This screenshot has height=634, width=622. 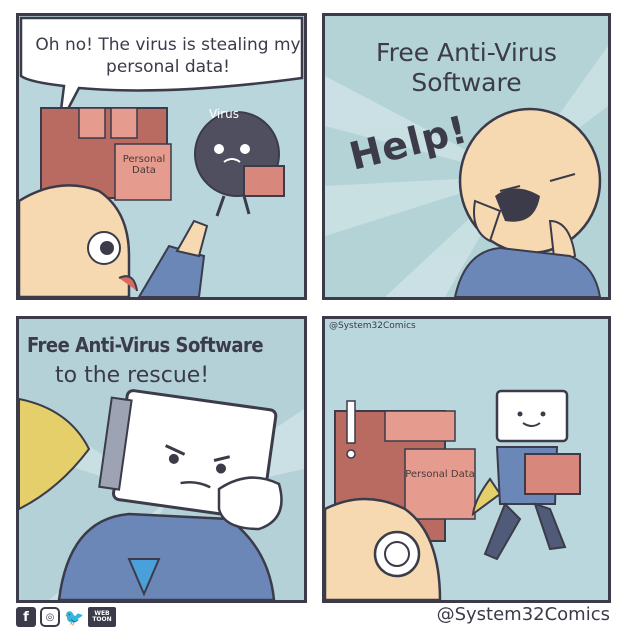 What do you see at coordinates (532, 416) in the screenshot?
I see `hero-monitor-small` at bounding box center [532, 416].